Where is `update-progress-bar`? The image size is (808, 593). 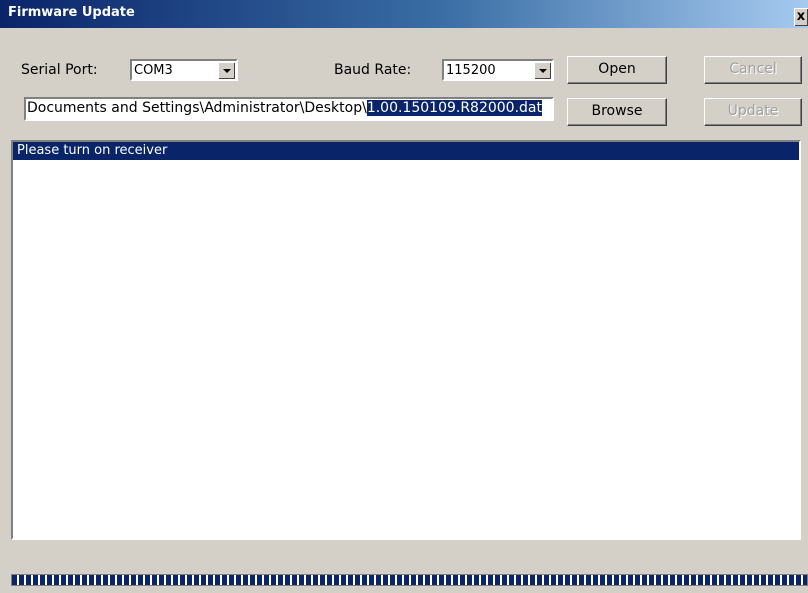
update-progress-bar is located at coordinates (409, 580).